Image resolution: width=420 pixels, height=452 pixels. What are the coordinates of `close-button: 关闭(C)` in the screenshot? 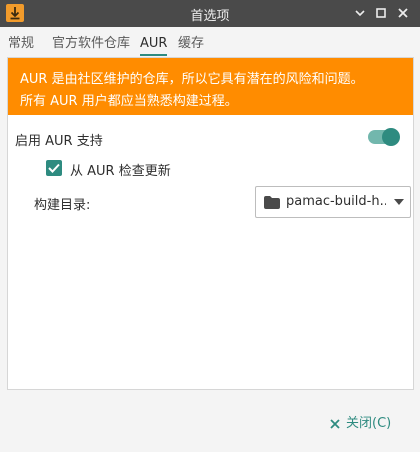 It's located at (360, 424).